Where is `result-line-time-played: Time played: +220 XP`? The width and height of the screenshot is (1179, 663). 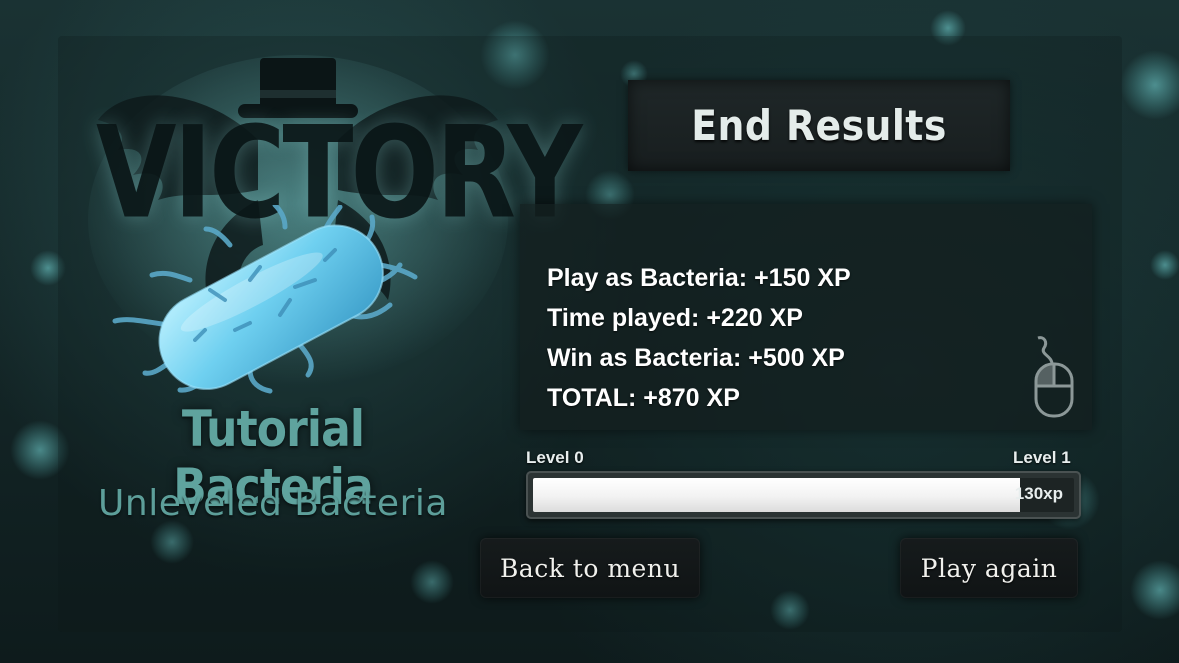
result-line-time-played: Time played: +220 XP is located at coordinates (675, 318).